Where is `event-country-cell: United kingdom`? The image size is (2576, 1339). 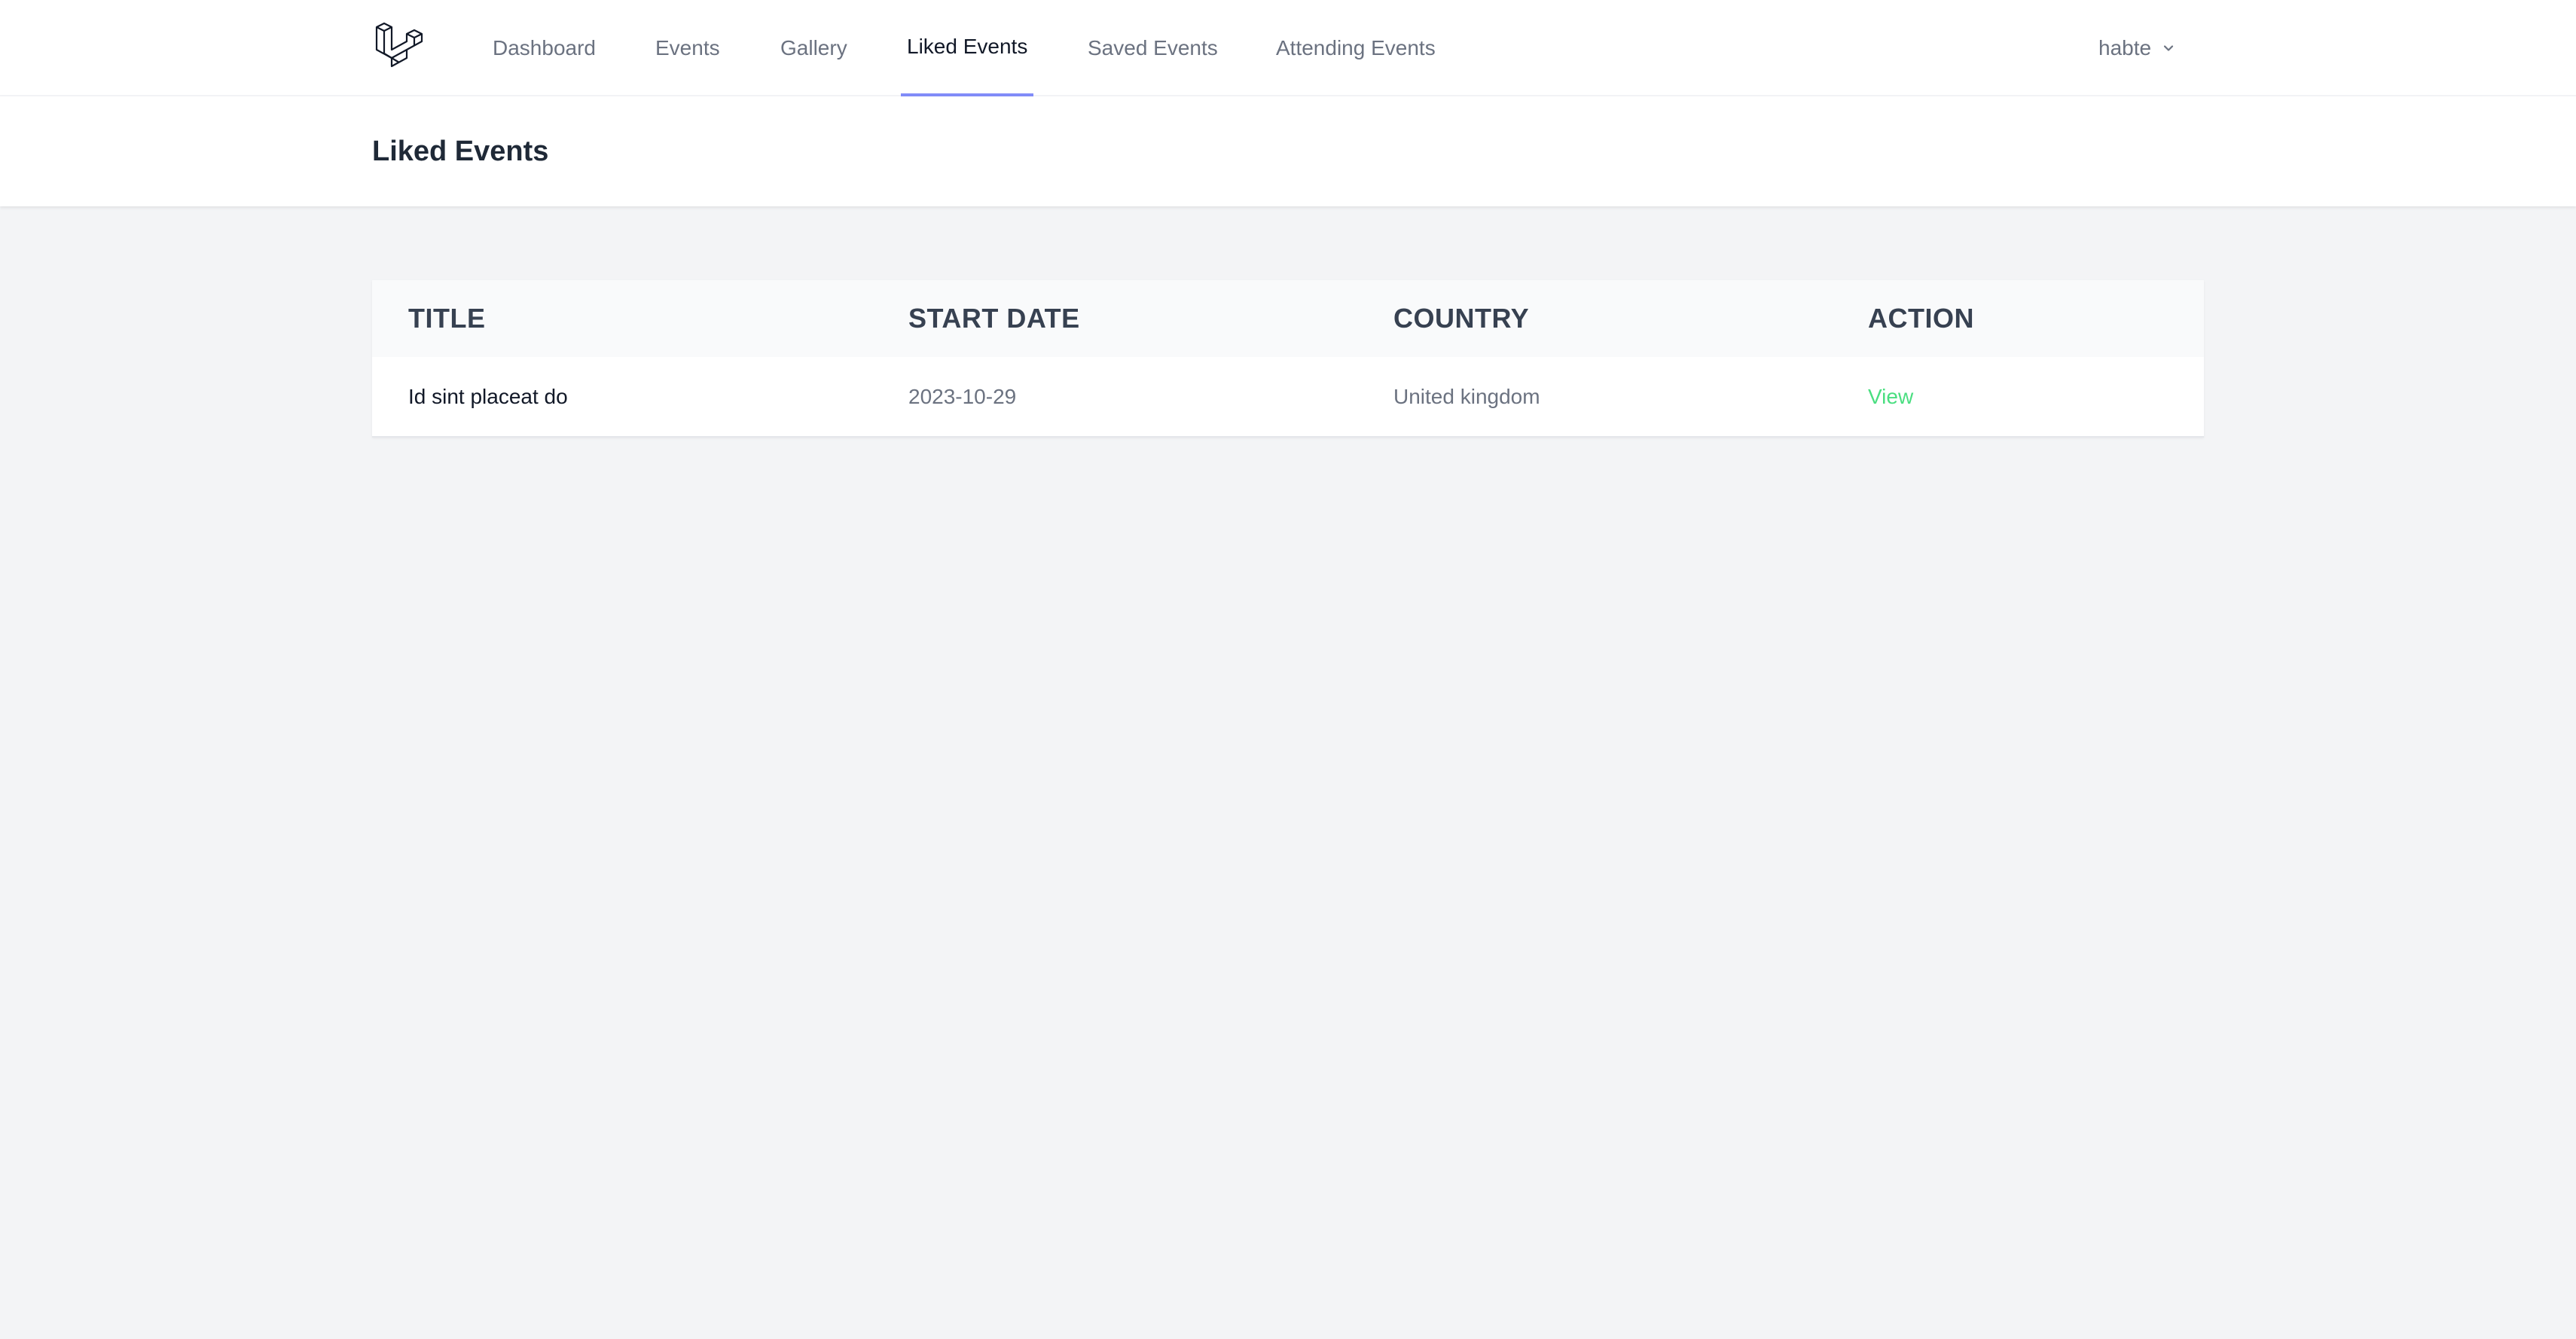 event-country-cell: United kingdom is located at coordinates (1467, 396).